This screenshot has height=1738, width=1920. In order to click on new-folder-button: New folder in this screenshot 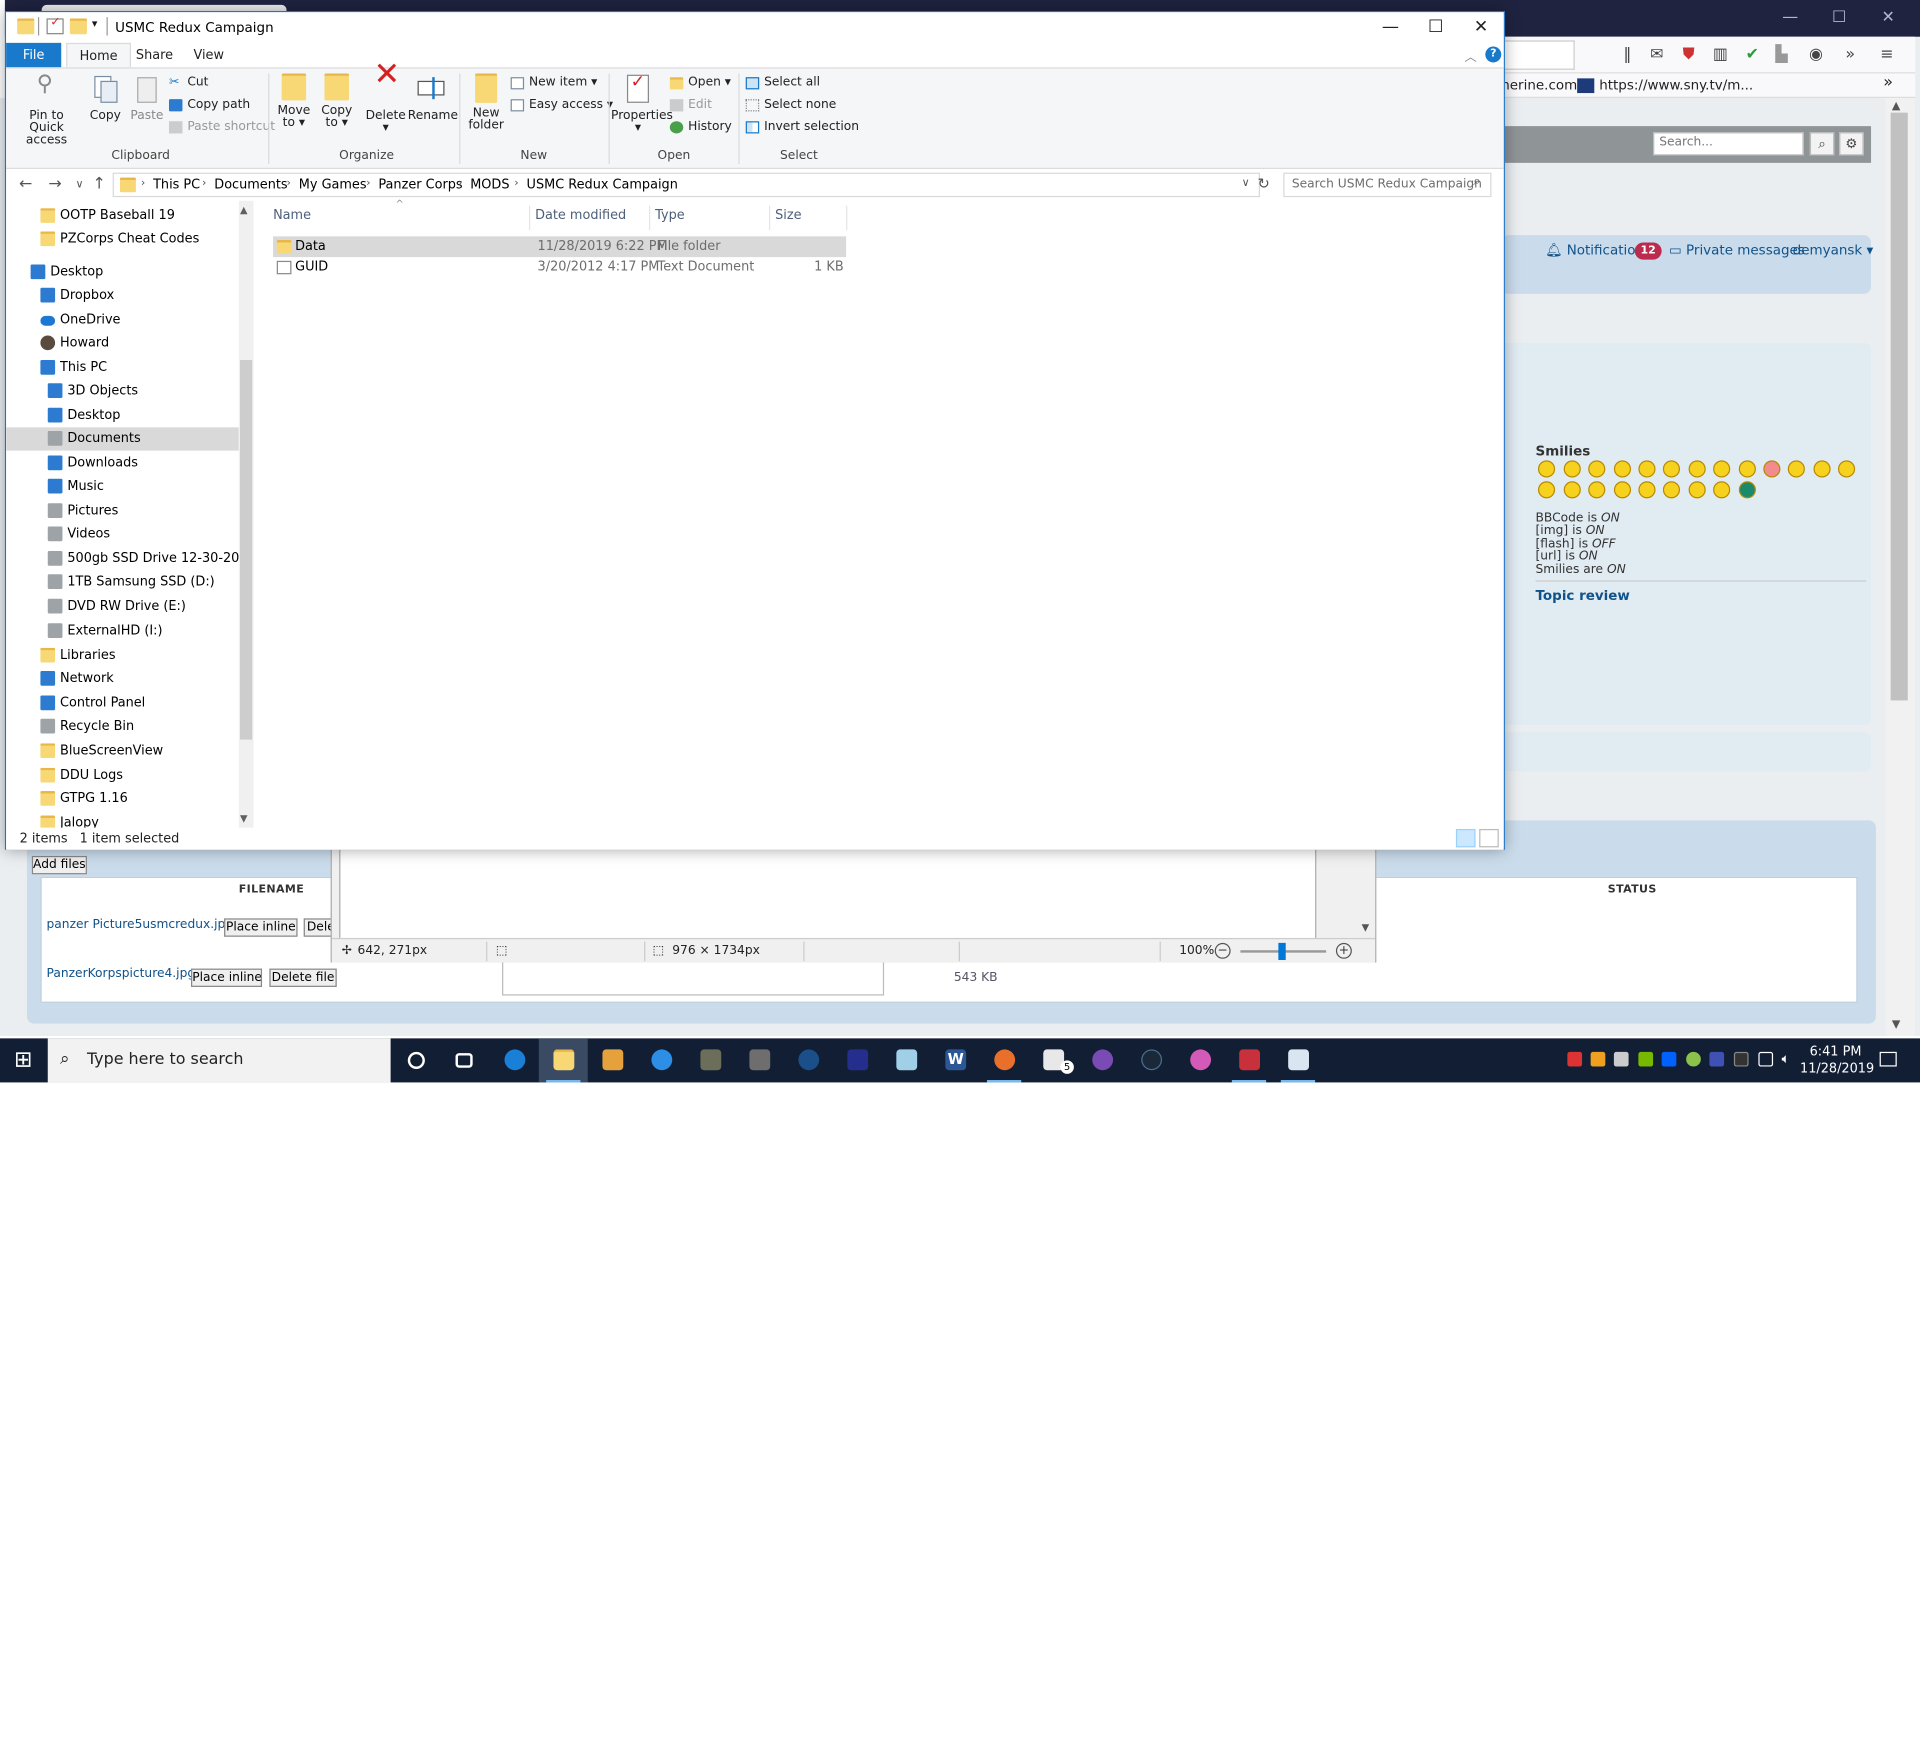, I will do `click(486, 102)`.